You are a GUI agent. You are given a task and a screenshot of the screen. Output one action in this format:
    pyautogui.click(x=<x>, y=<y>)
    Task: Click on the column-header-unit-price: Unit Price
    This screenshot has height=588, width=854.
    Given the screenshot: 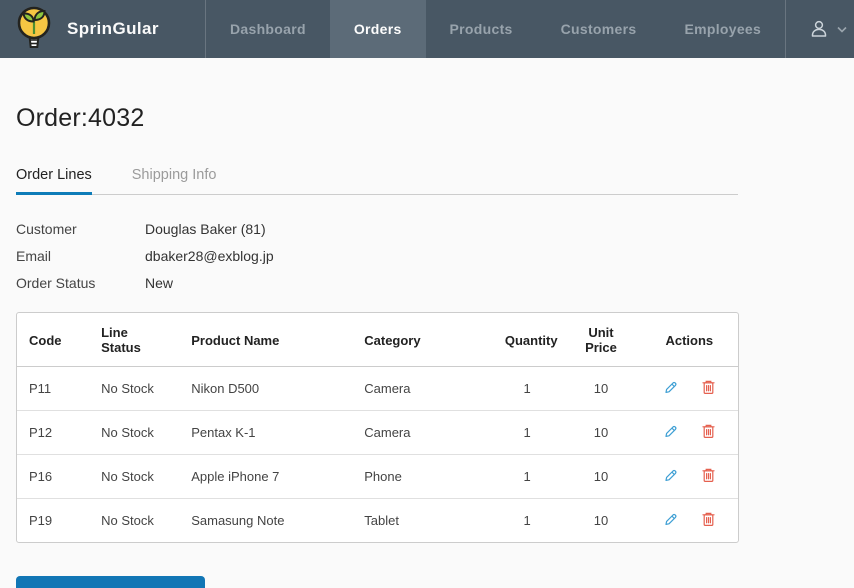 What is the action you would take?
    pyautogui.click(x=601, y=340)
    